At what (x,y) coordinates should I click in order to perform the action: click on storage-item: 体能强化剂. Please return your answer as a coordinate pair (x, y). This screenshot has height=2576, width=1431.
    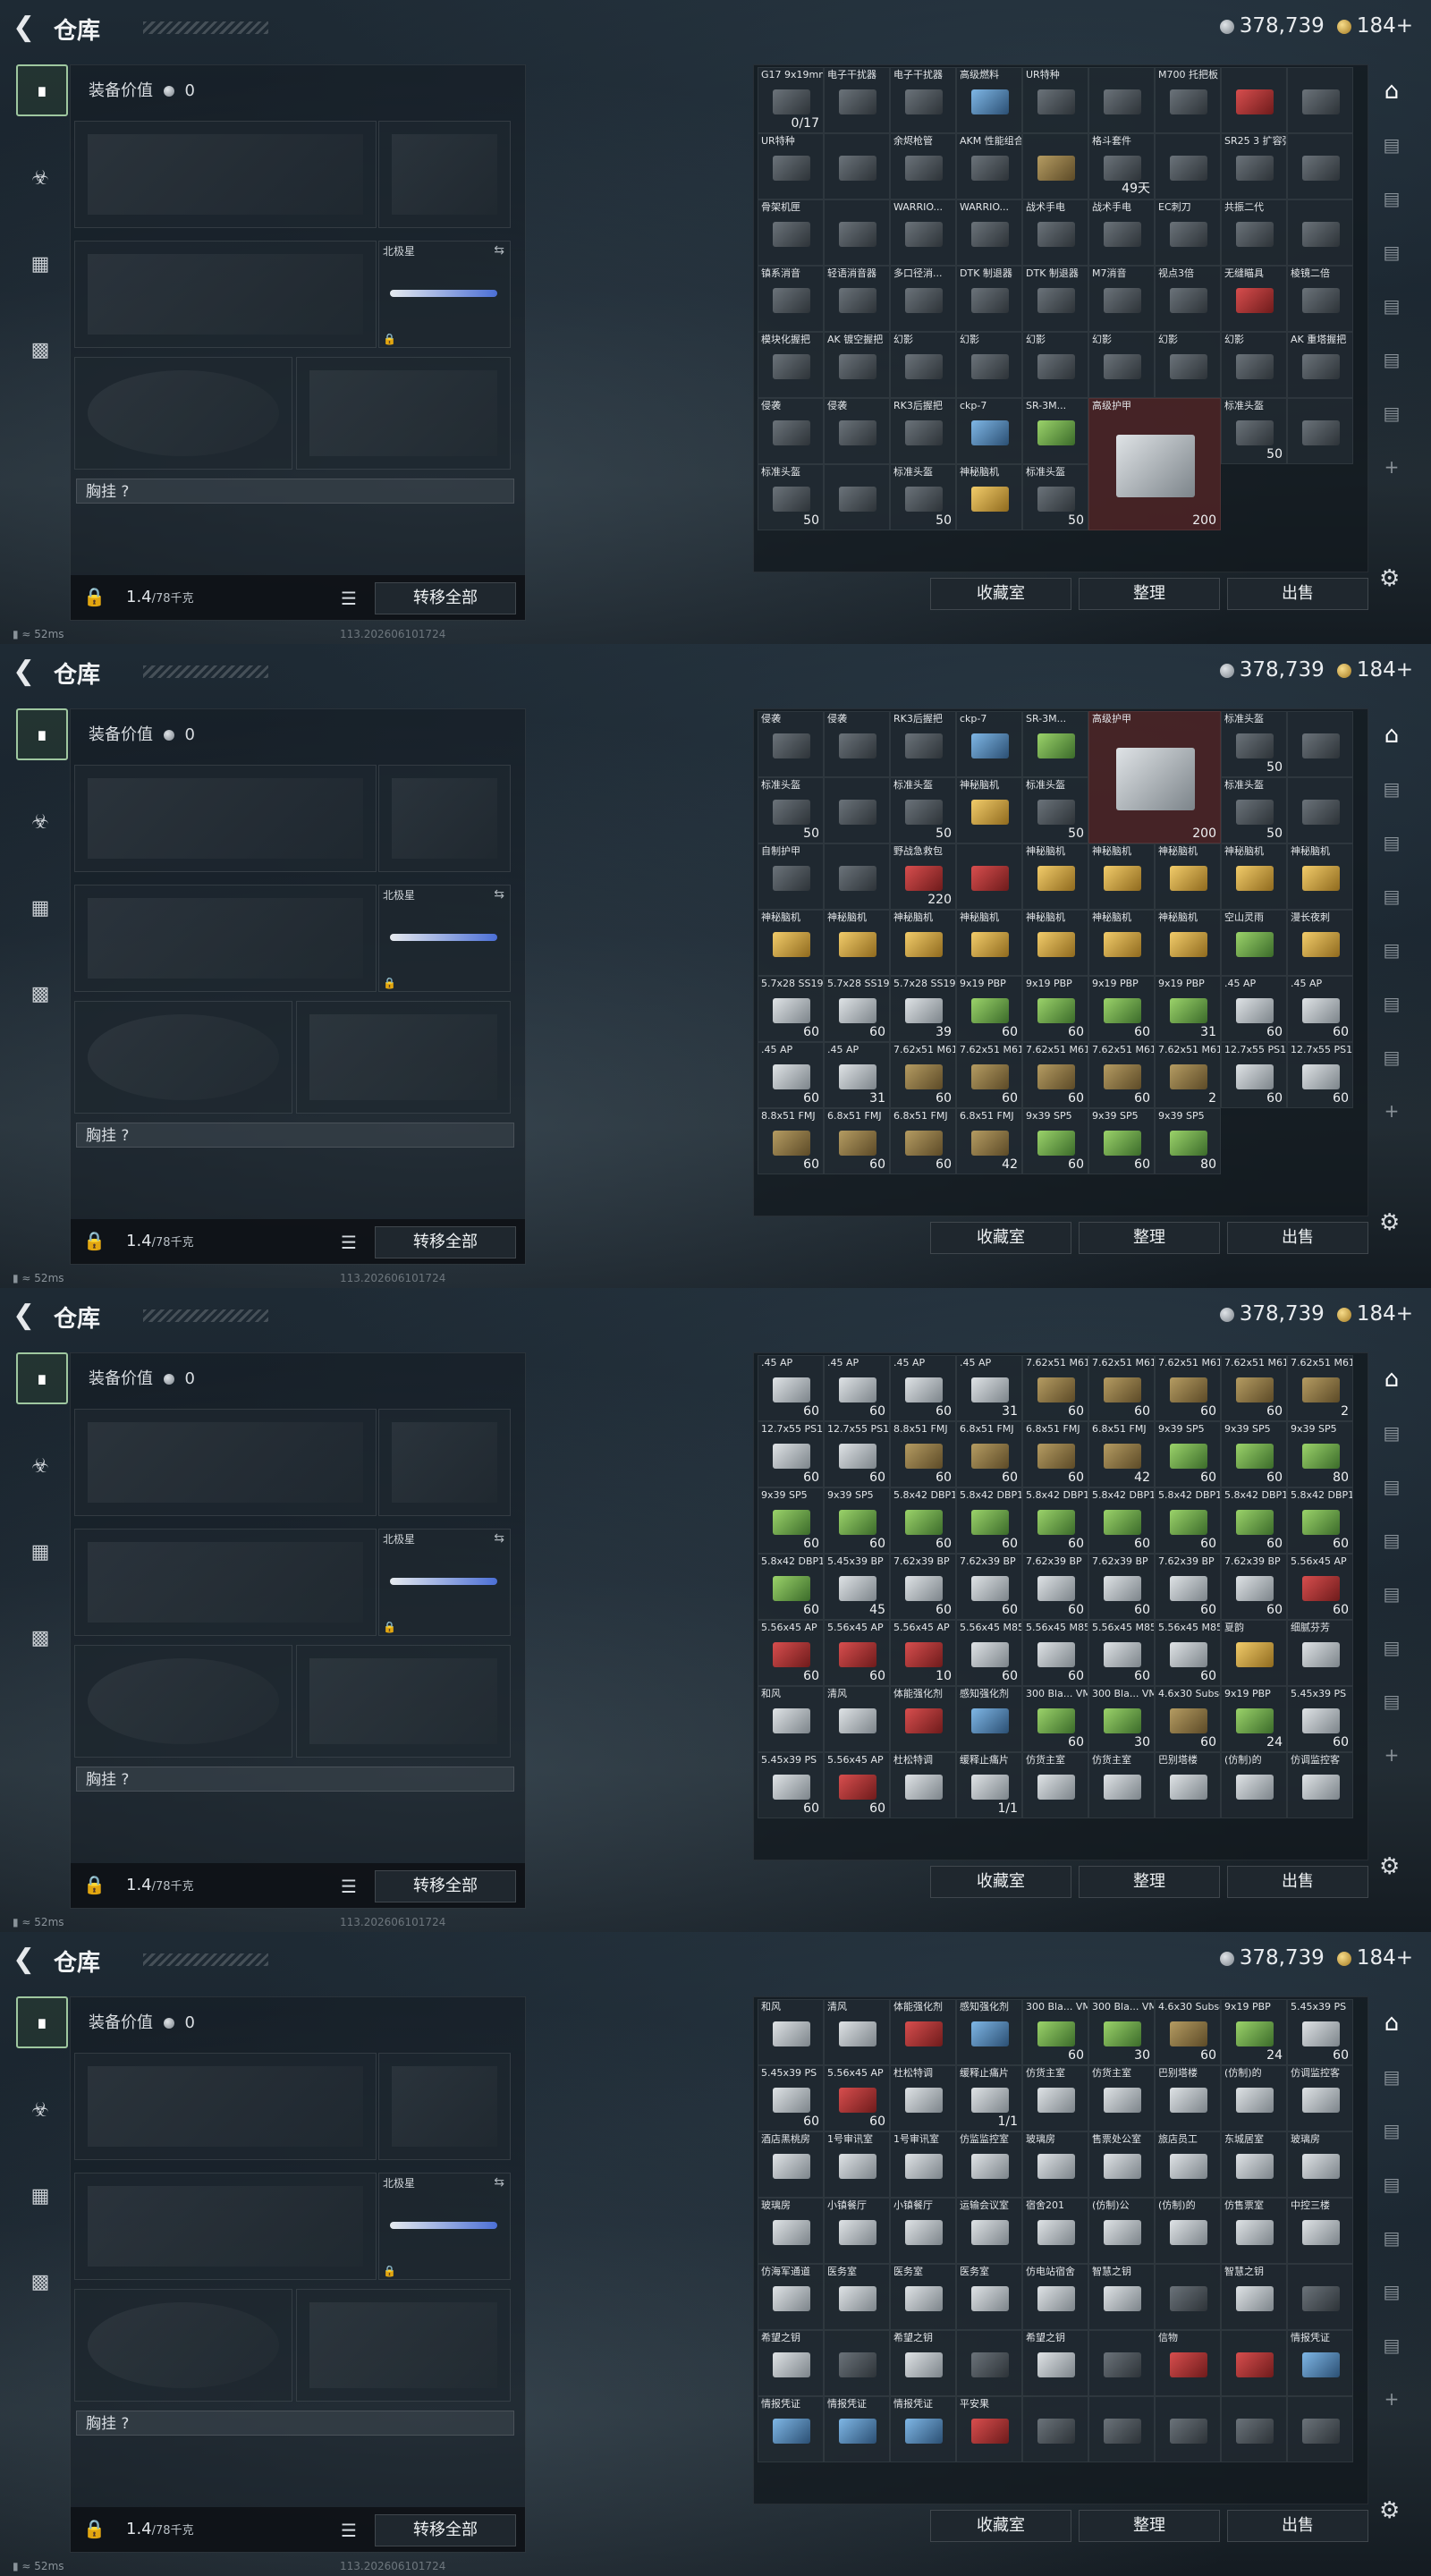
    Looking at the image, I should click on (923, 1719).